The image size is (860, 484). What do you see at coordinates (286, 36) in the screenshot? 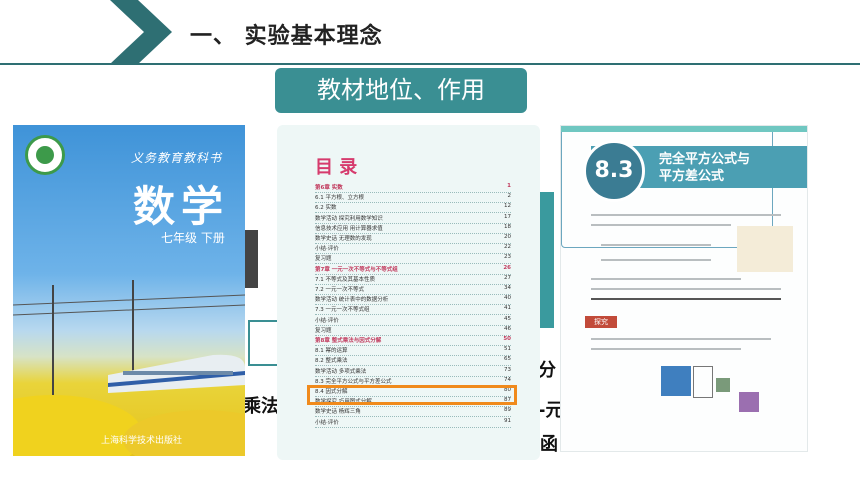
I see `page-title: 一、 实验基本理念` at bounding box center [286, 36].